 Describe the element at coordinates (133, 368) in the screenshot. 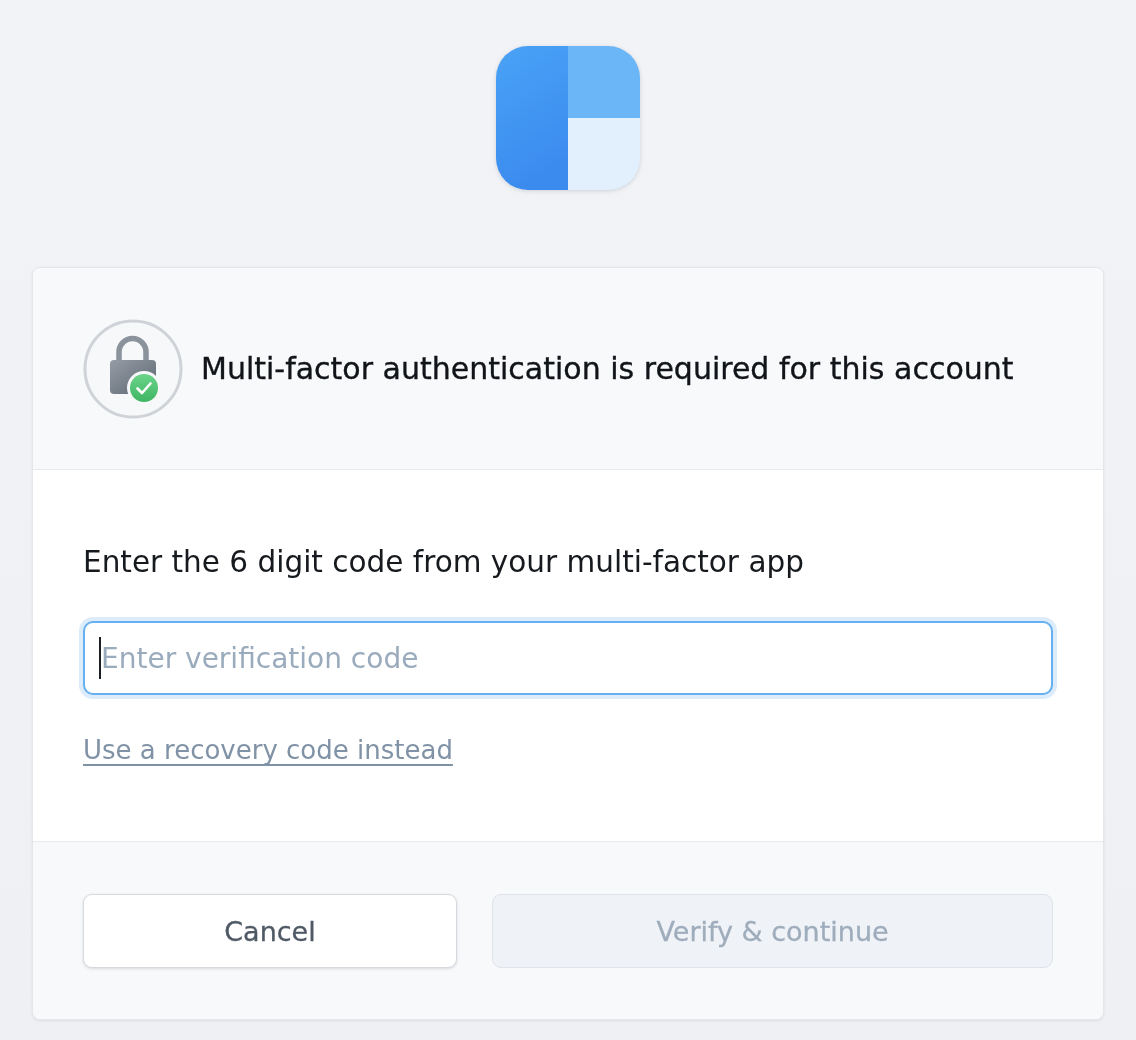

I see `lock-check-icon` at that location.